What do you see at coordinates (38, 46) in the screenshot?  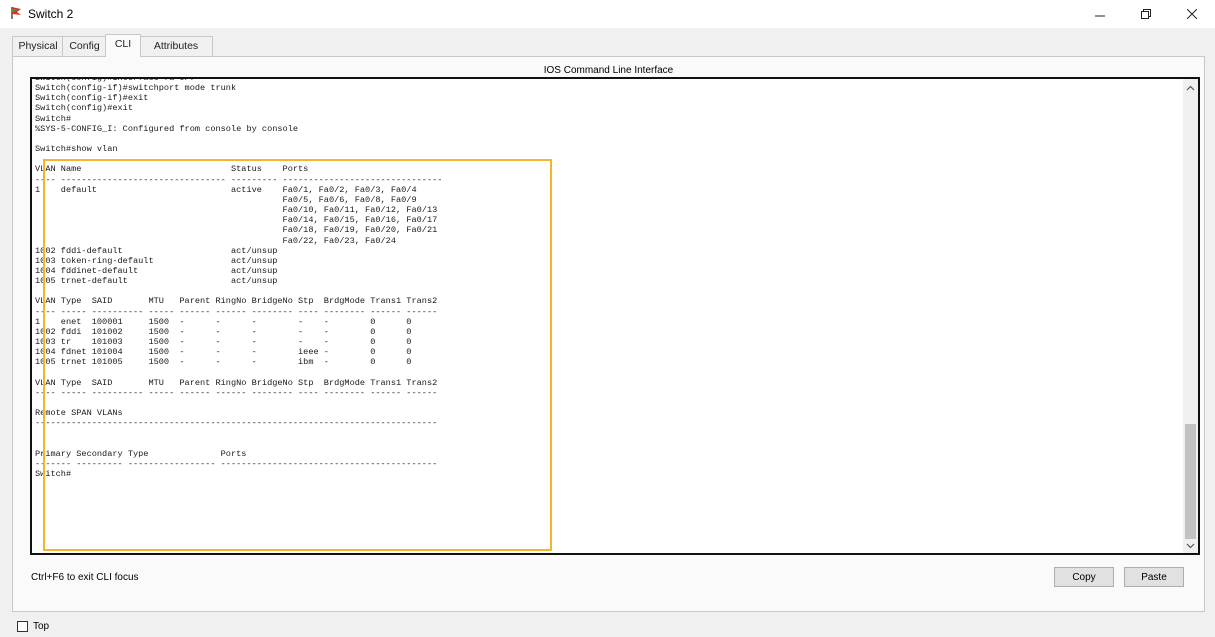 I see `tab-physical: Physical` at bounding box center [38, 46].